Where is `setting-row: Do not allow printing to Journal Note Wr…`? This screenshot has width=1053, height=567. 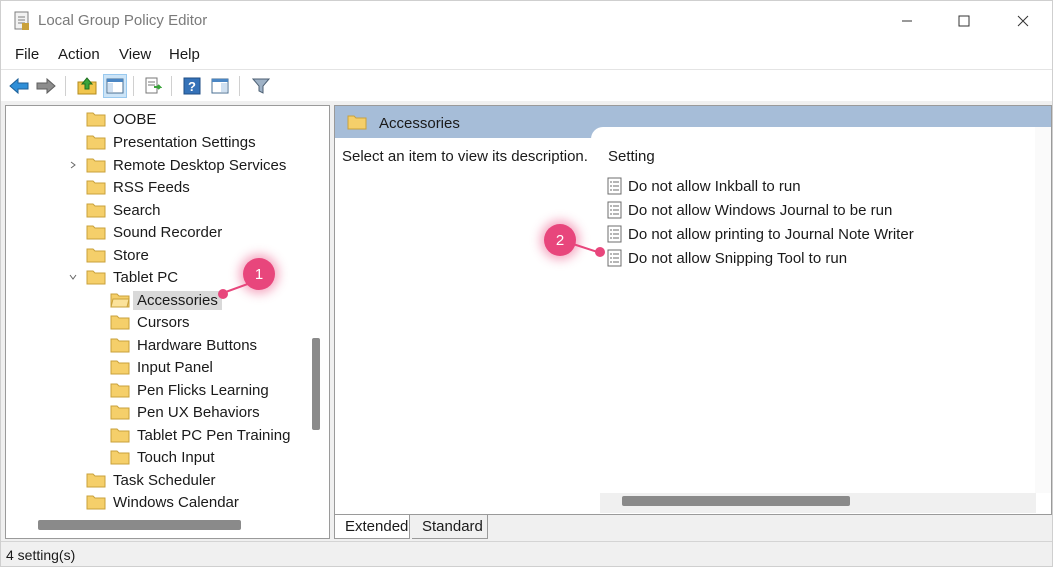
setting-row: Do not allow printing to Journal Note Wr… is located at coordinates (760, 234).